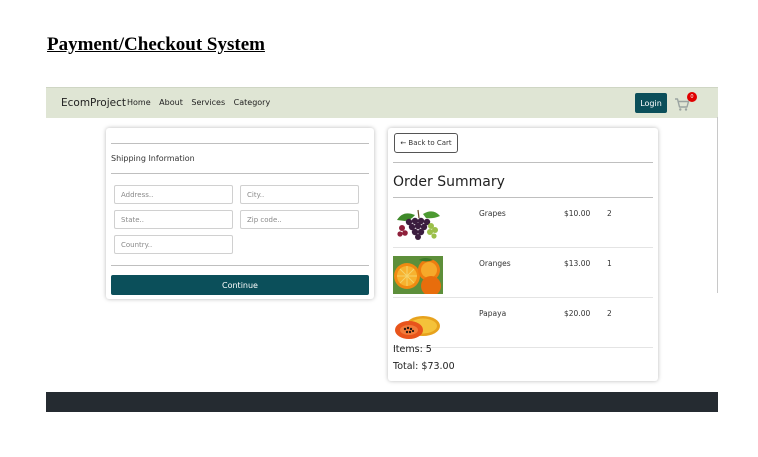  Describe the element at coordinates (609, 263) in the screenshot. I see `item-quantity: 1` at that location.